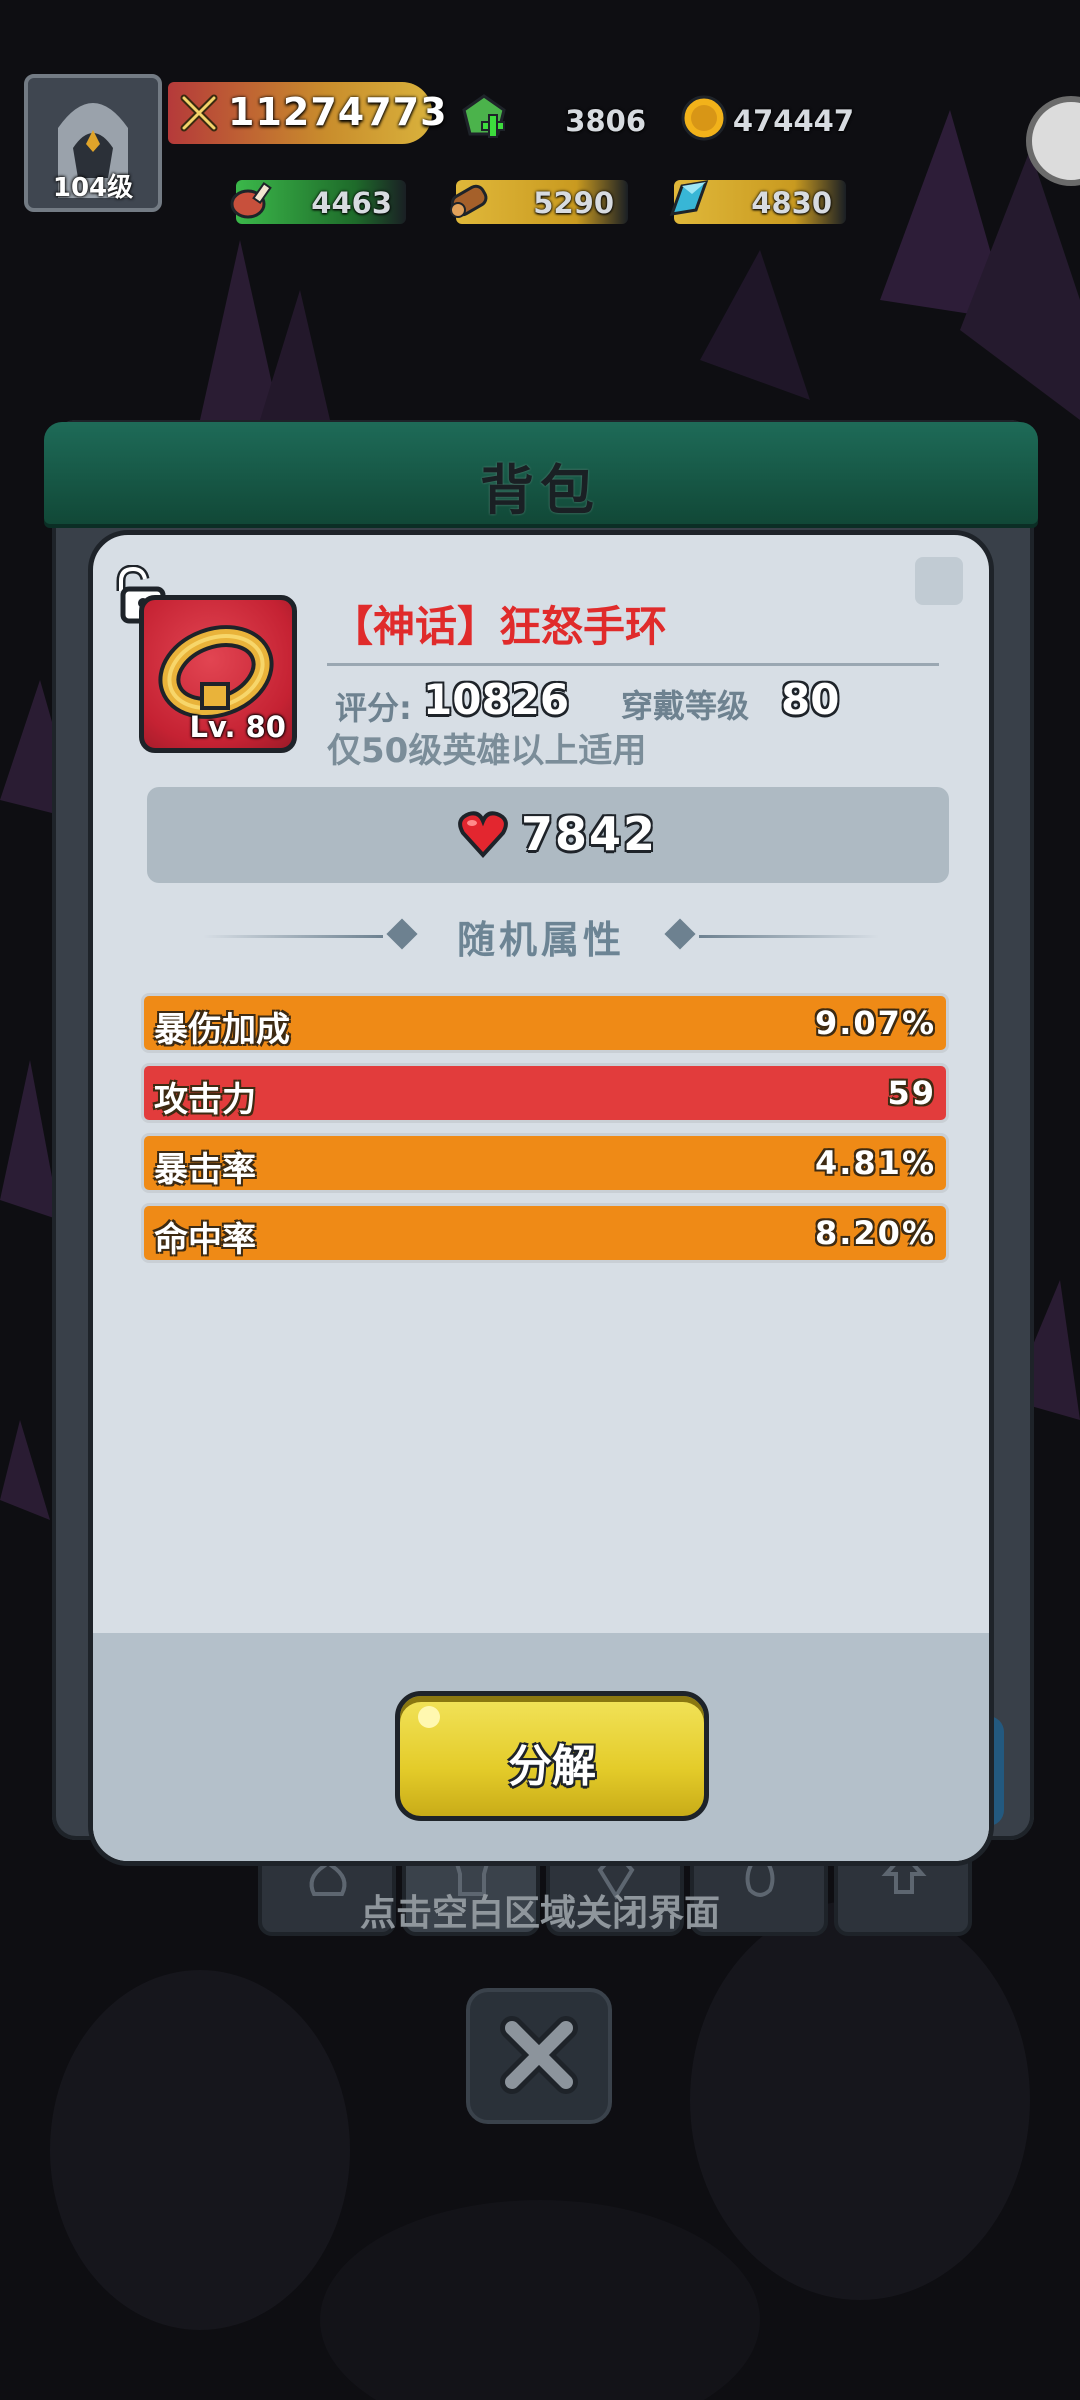  I want to click on player-avatar: 104级, so click(93, 143).